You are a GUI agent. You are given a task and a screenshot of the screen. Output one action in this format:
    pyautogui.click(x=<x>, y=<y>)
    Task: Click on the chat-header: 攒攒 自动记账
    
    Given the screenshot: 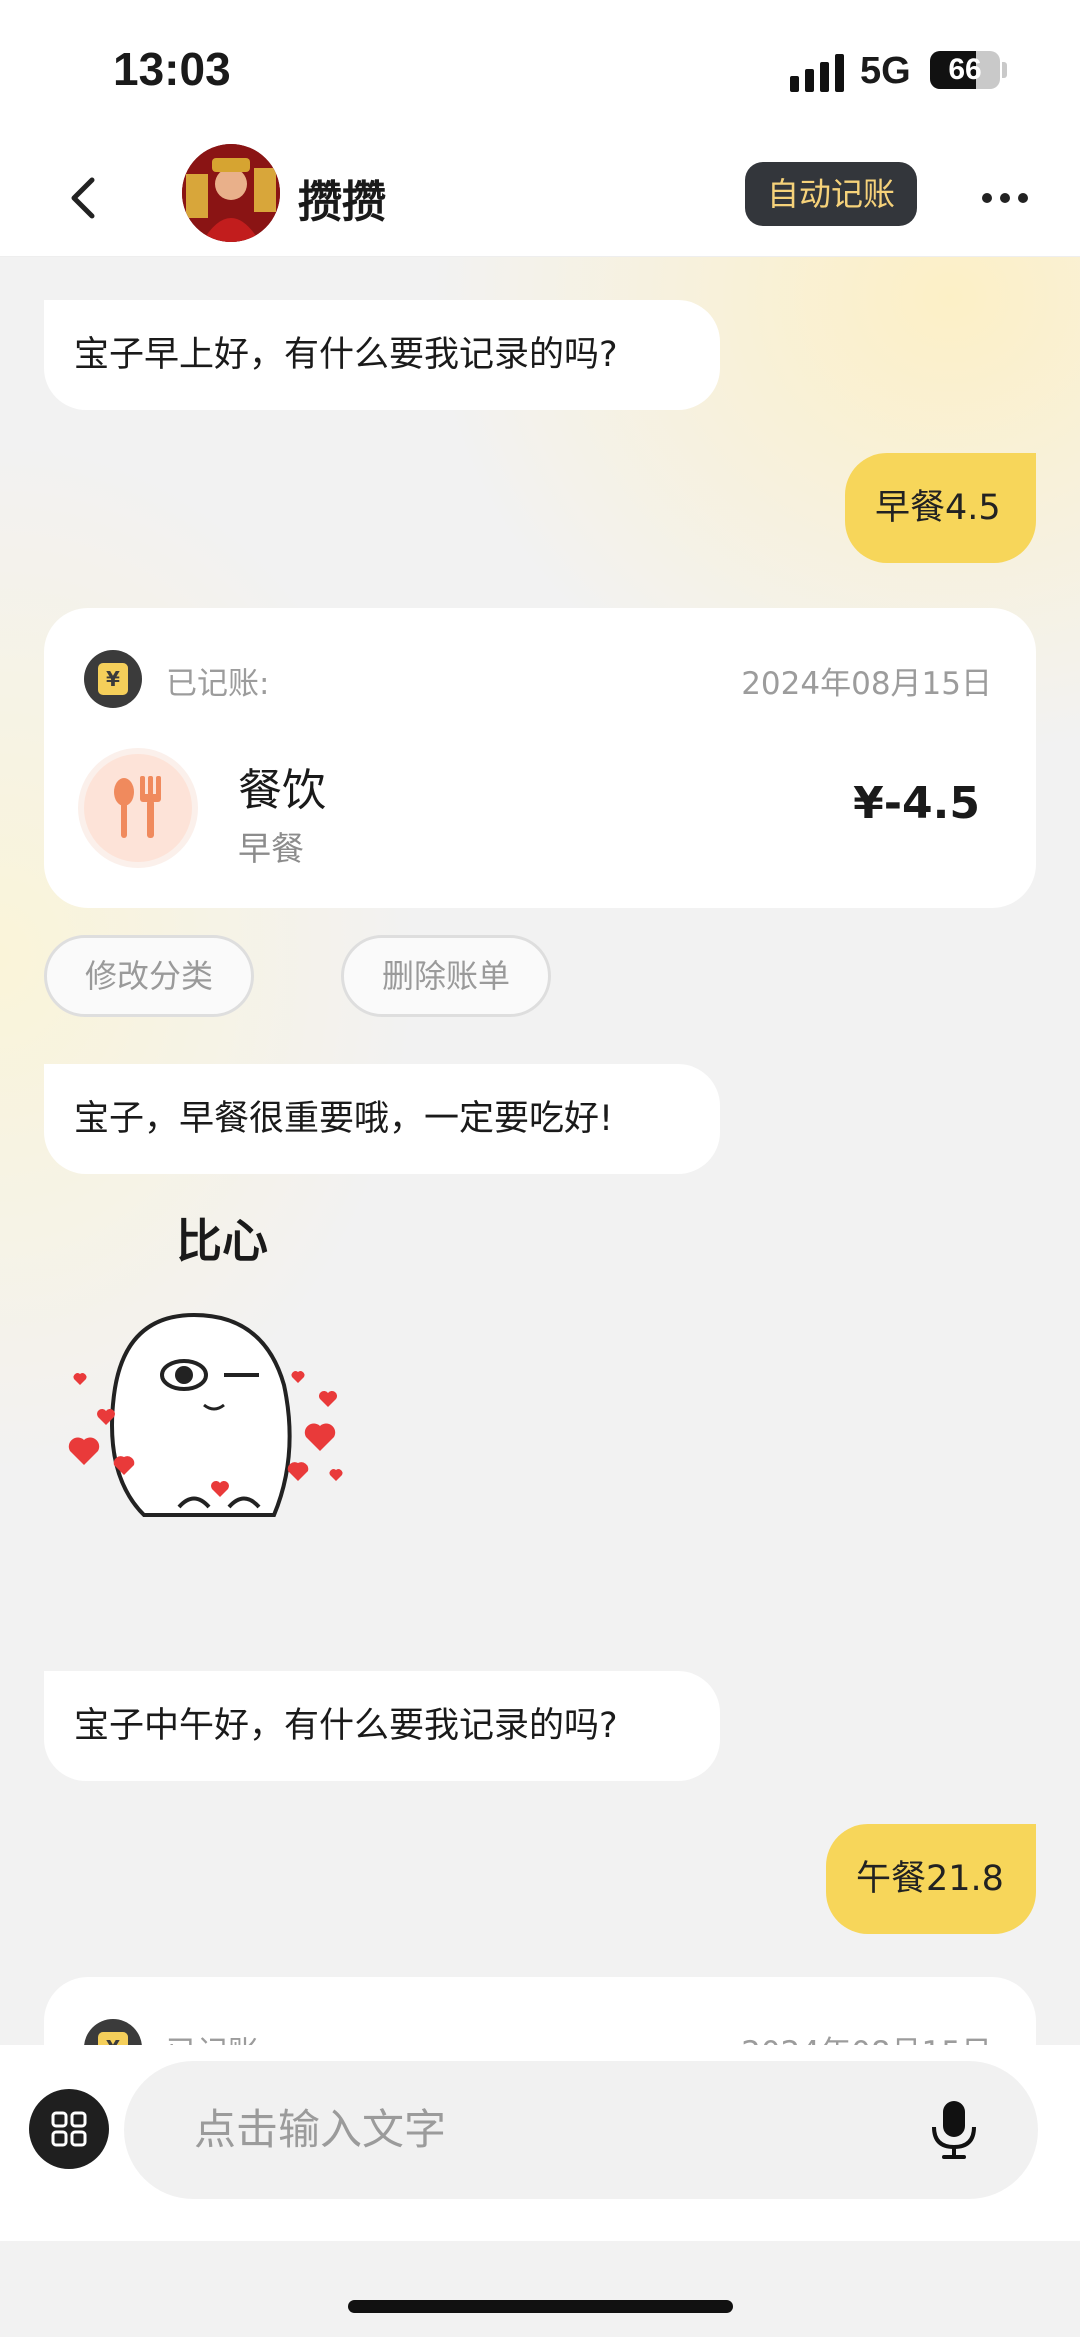 What is the action you would take?
    pyautogui.click(x=540, y=198)
    